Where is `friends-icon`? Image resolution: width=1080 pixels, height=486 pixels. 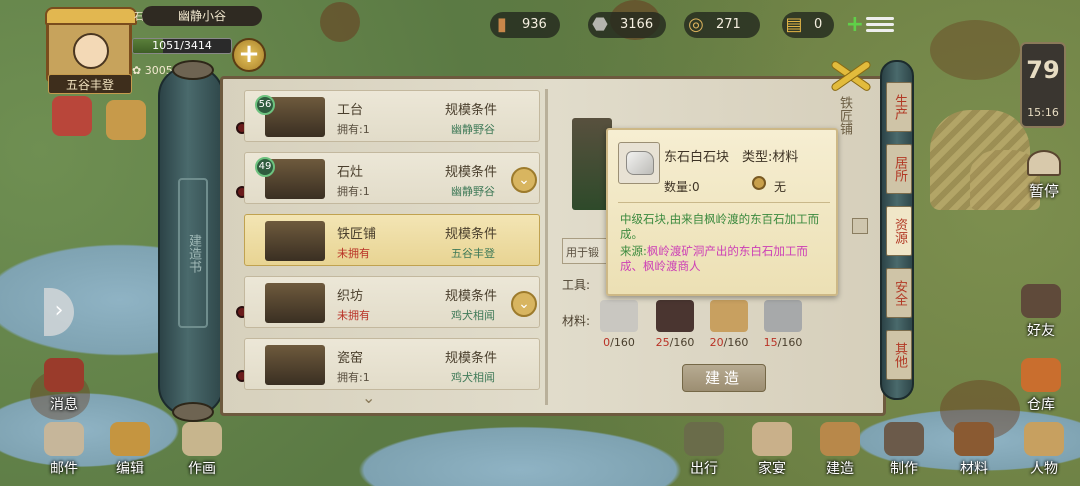
friends-icon is located at coordinates (1041, 301).